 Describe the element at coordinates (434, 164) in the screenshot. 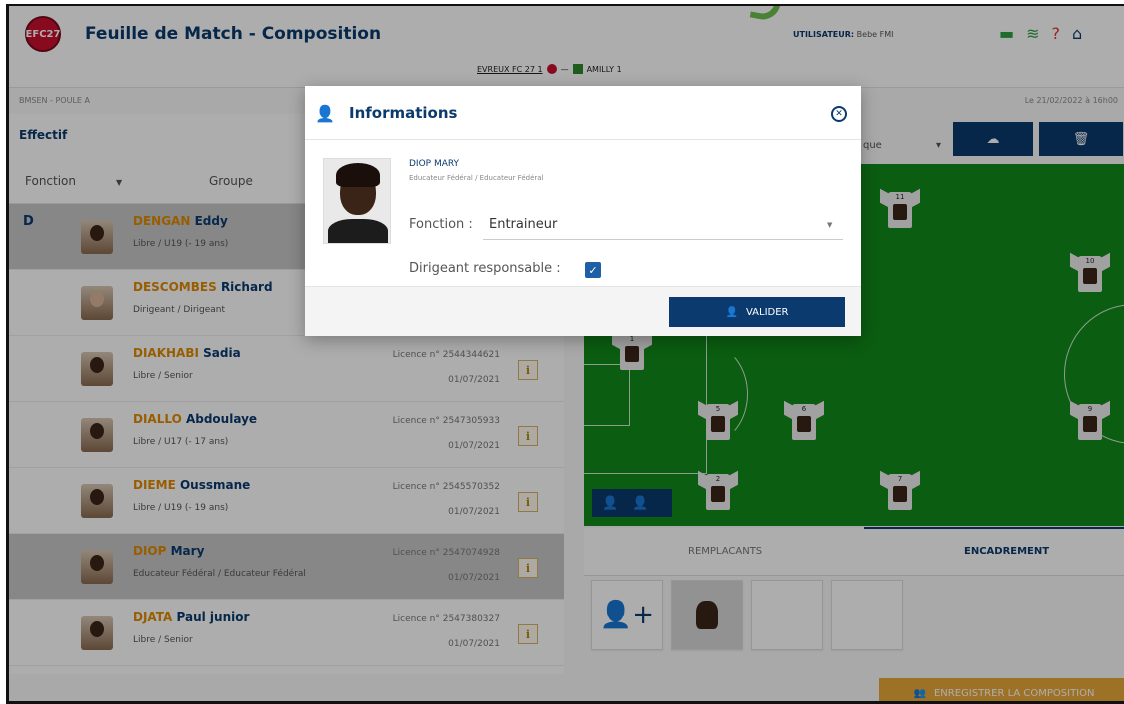

I see `person-name: DIOP MARY` at that location.